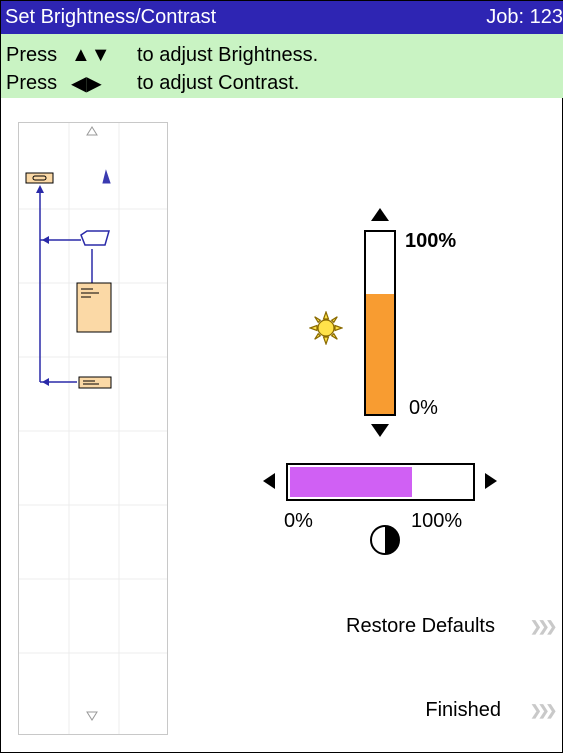  I want to click on brightness-slider, so click(380, 323).